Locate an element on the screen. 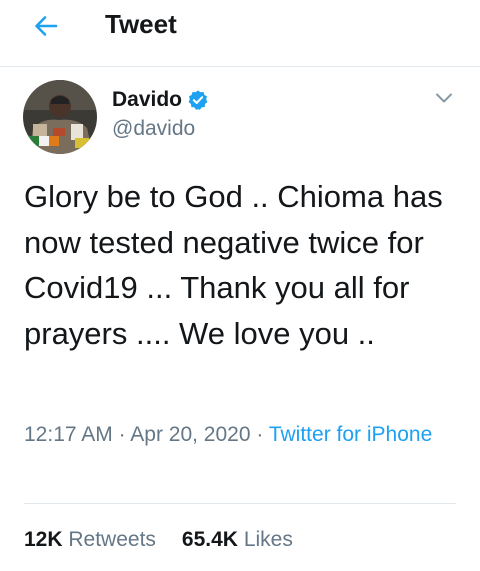  profile-photo is located at coordinates (60, 117).